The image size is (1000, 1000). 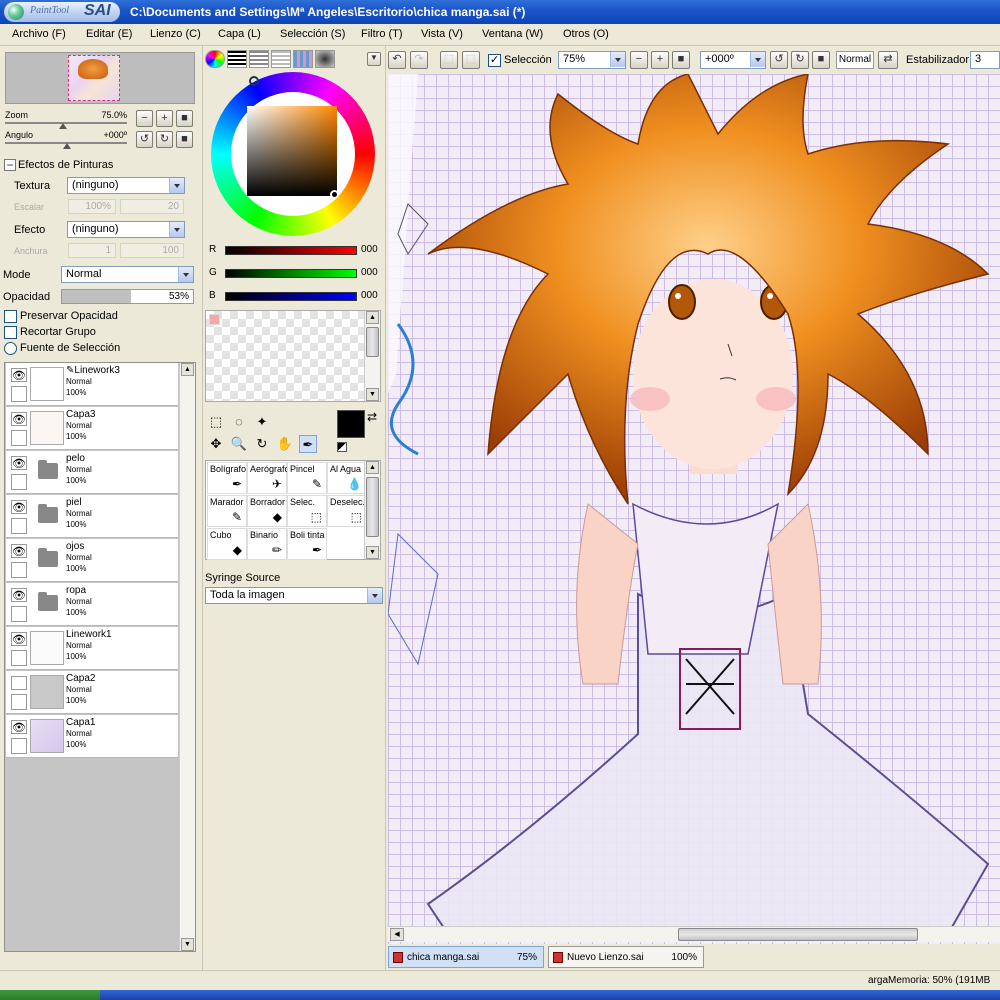 What do you see at coordinates (586, 34) in the screenshot?
I see `menu-otros: Otros (O)` at bounding box center [586, 34].